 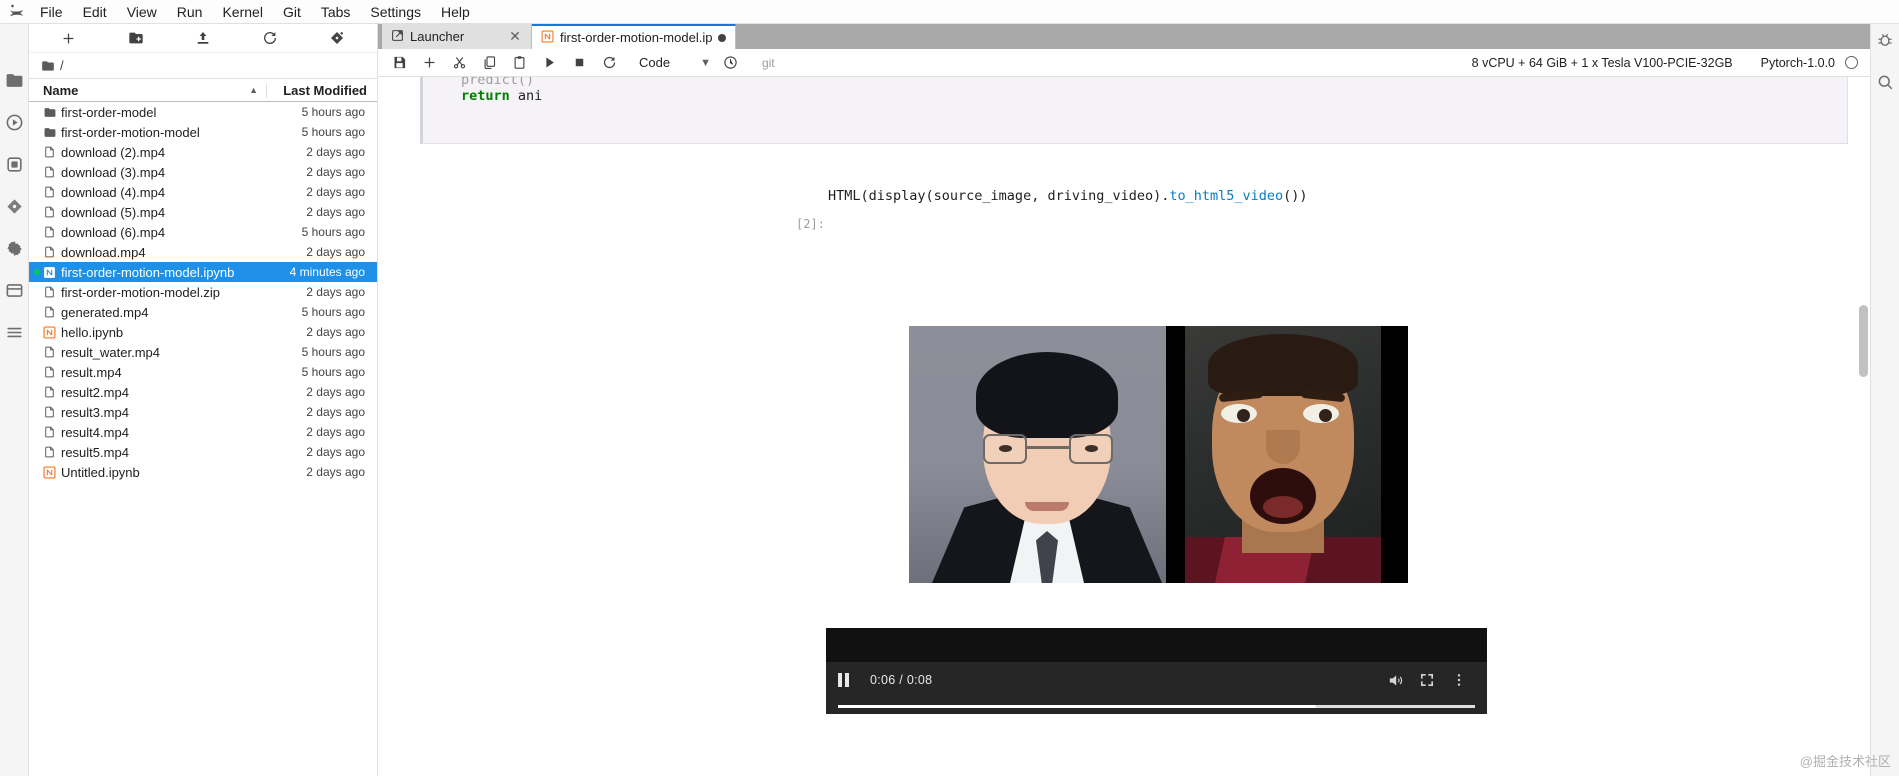 What do you see at coordinates (203, 312) in the screenshot?
I see `file-list-item: generated.mp4 5 hours ago` at bounding box center [203, 312].